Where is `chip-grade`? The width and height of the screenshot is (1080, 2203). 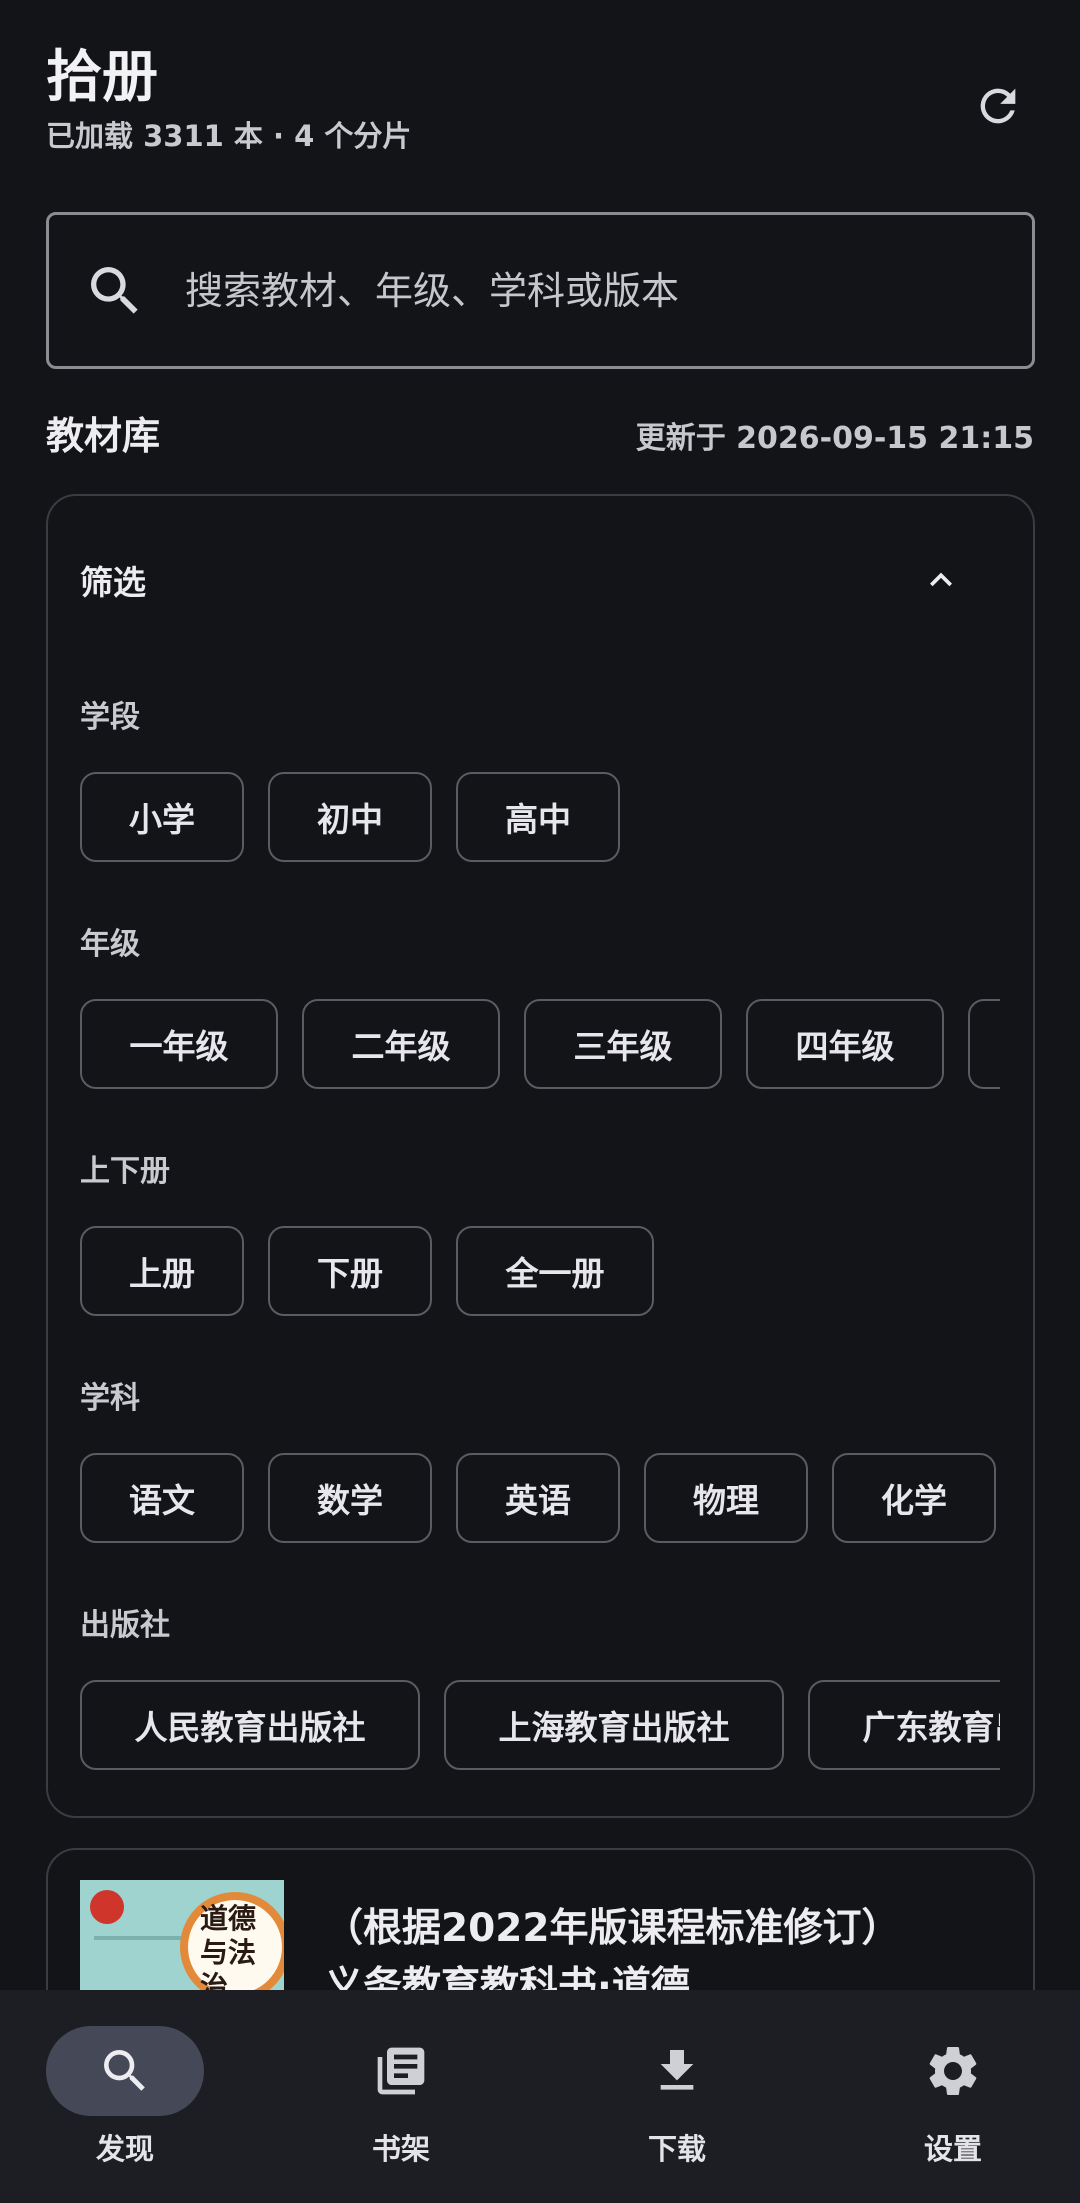 chip-grade is located at coordinates (984, 1044).